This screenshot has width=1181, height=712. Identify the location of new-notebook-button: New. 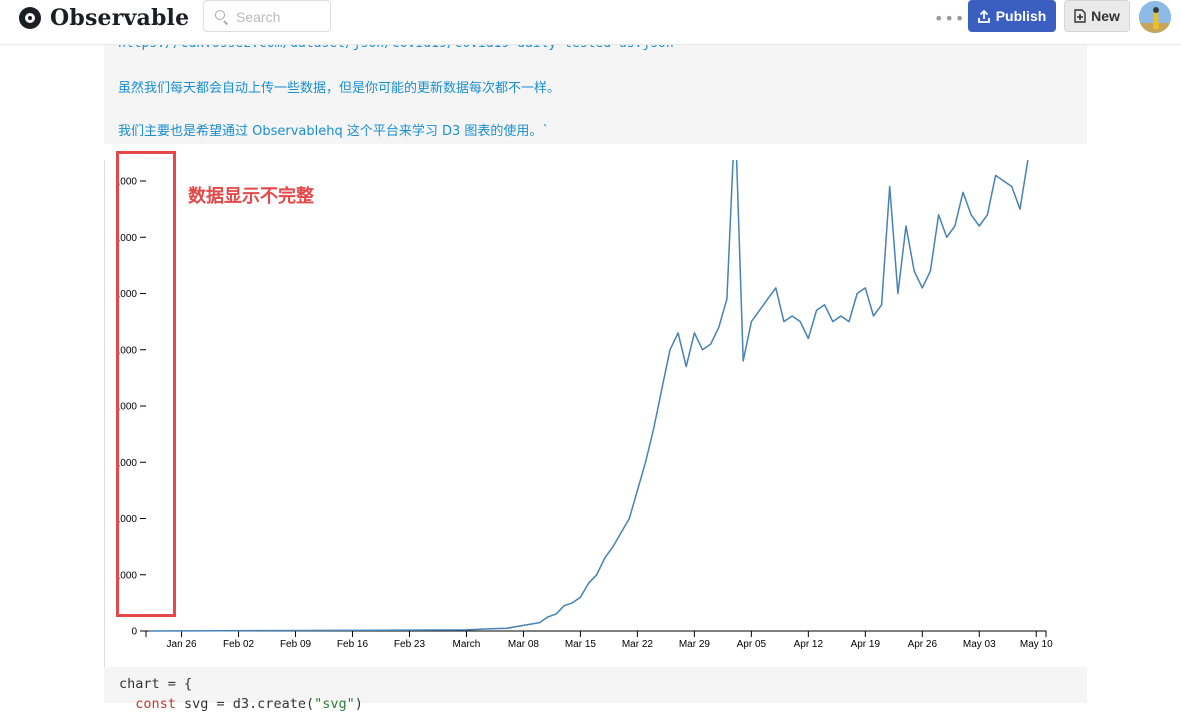
(1097, 16).